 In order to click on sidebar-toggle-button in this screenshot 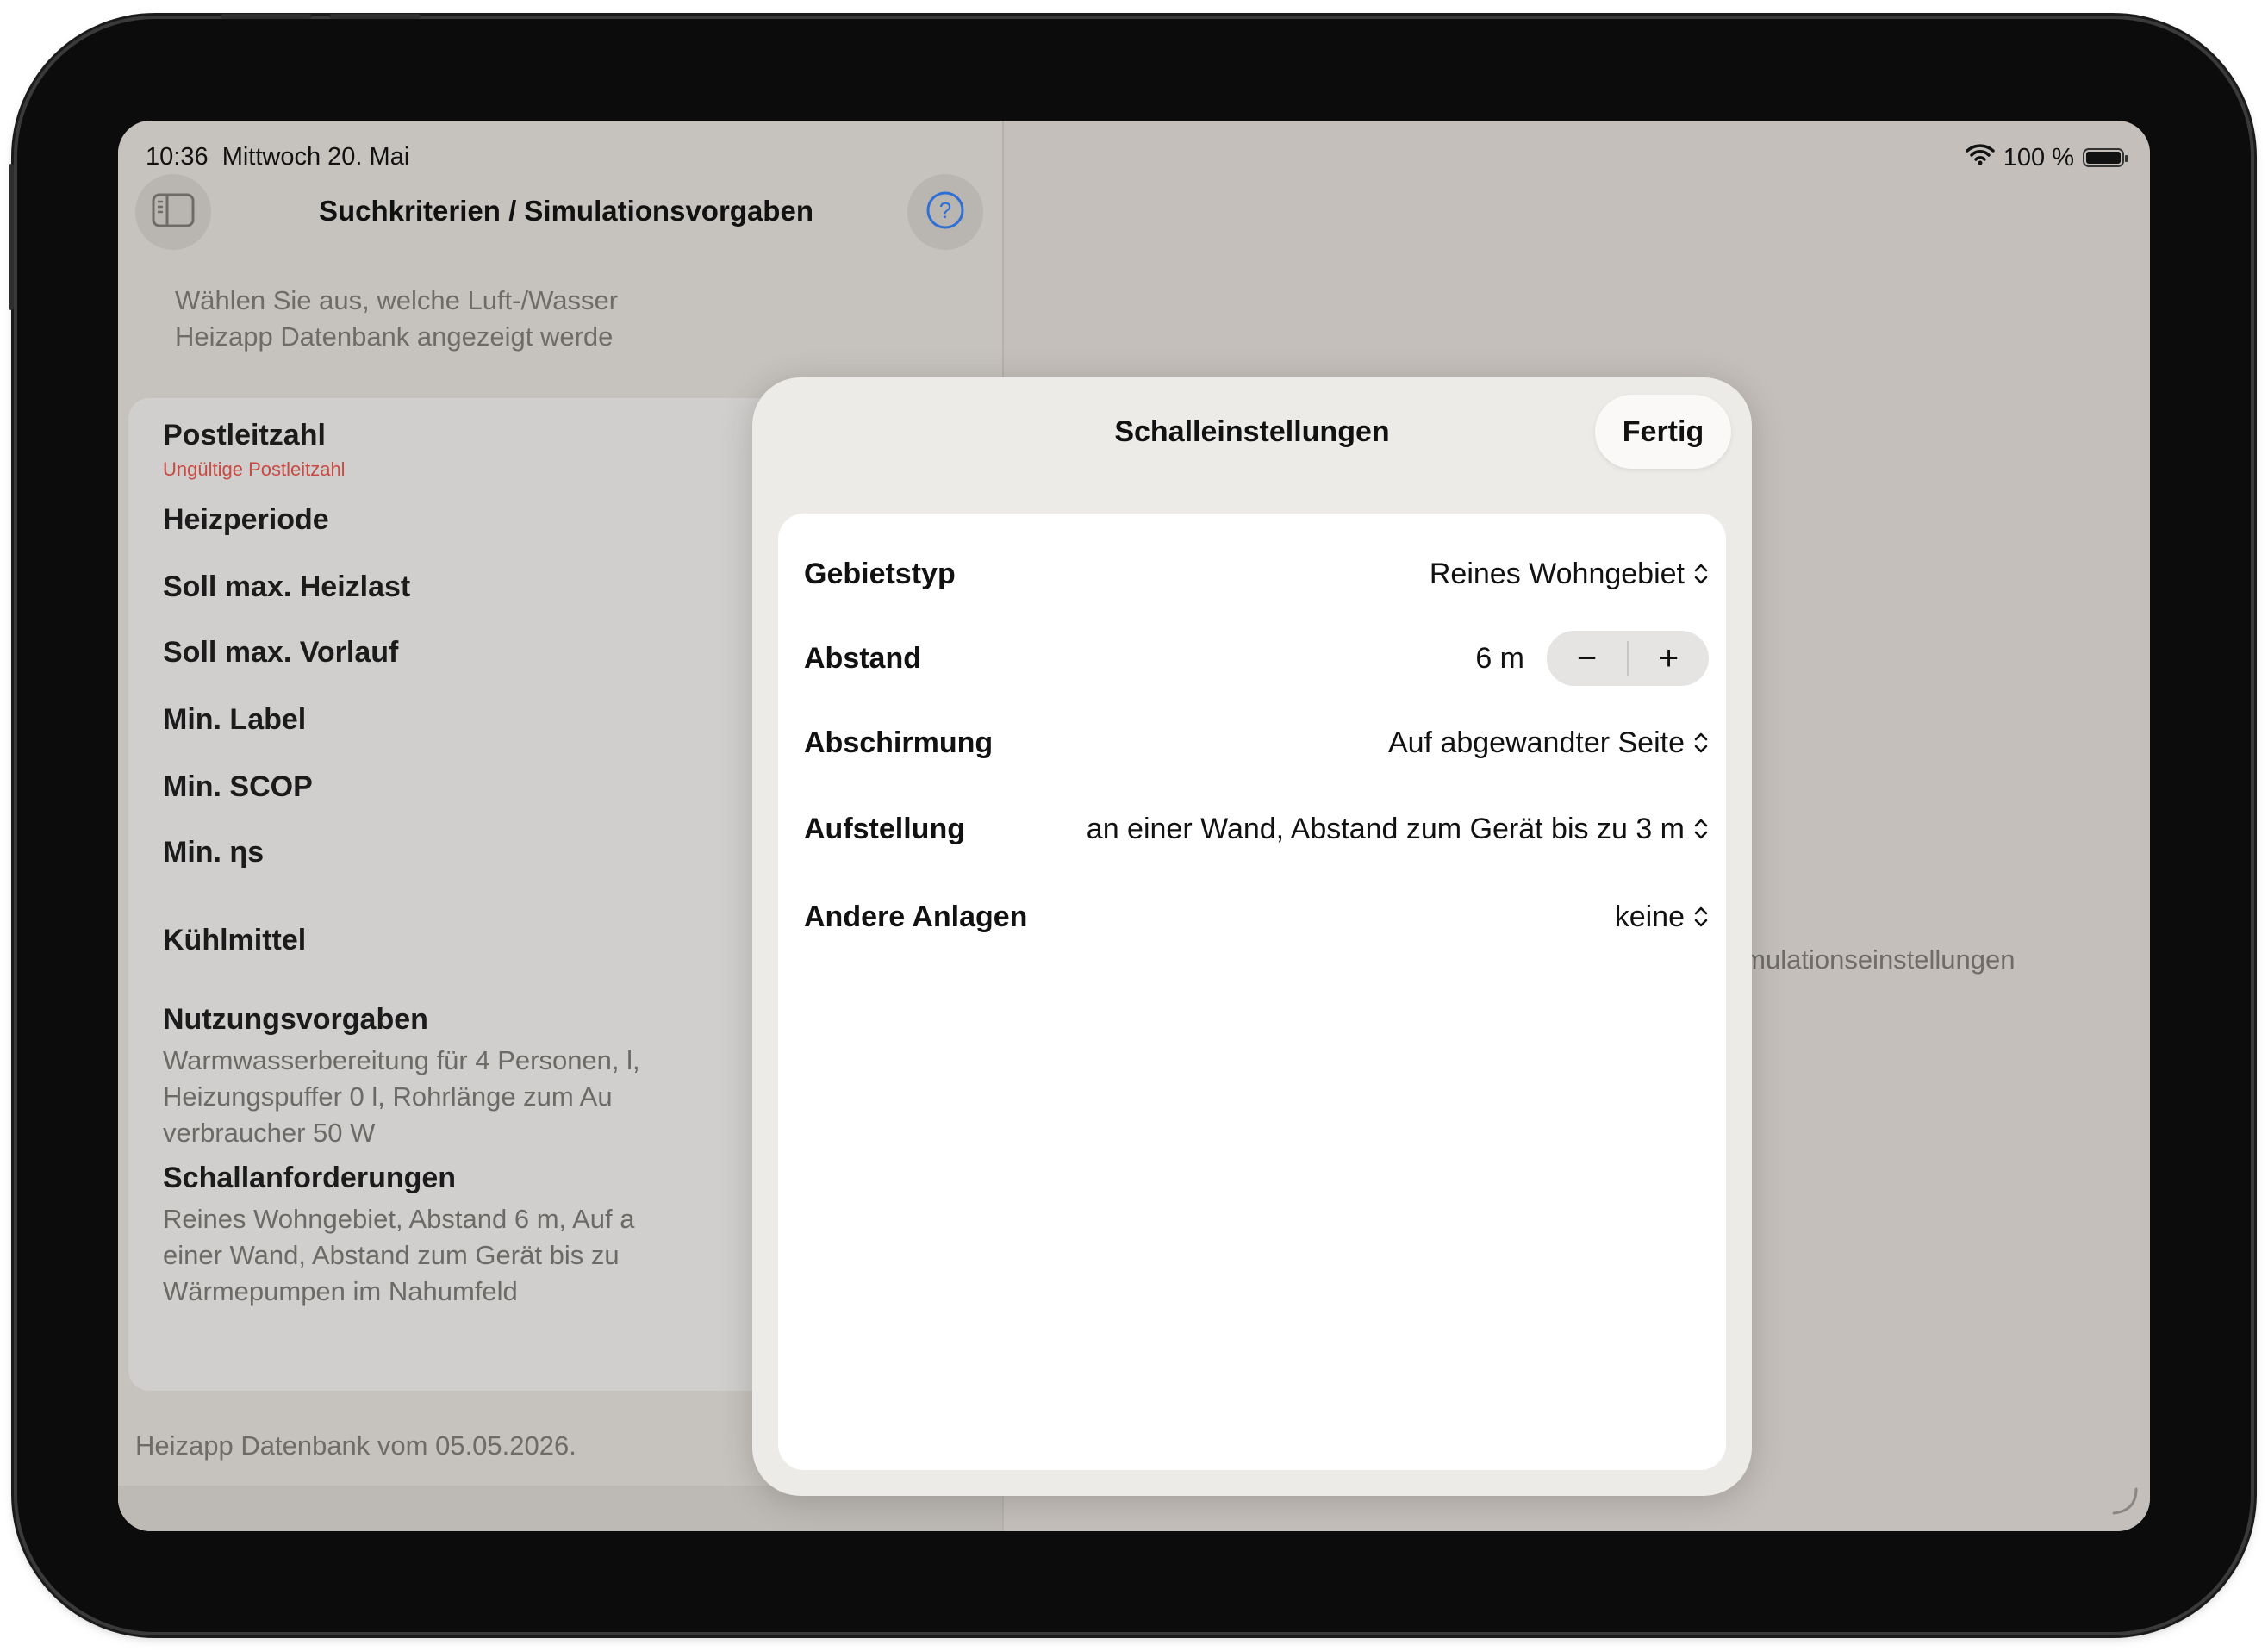, I will do `click(173, 212)`.